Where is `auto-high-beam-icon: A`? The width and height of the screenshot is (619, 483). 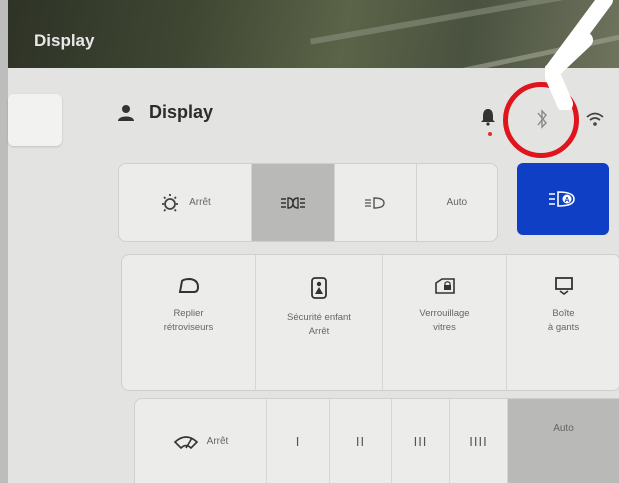 auto-high-beam-icon: A is located at coordinates (562, 199).